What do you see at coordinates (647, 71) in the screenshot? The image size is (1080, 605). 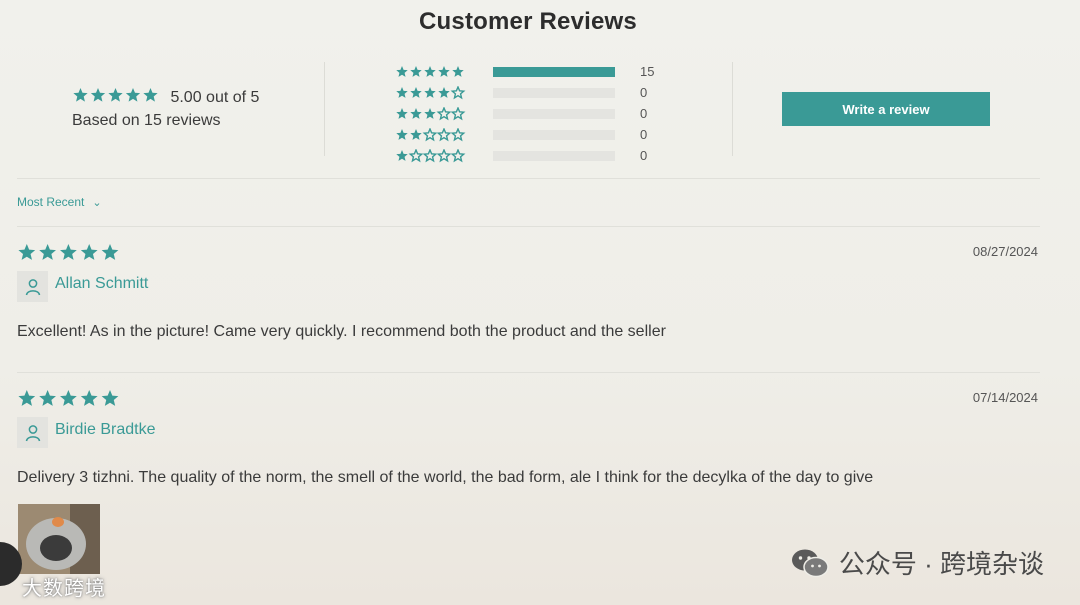 I see `histogram-count: 15` at bounding box center [647, 71].